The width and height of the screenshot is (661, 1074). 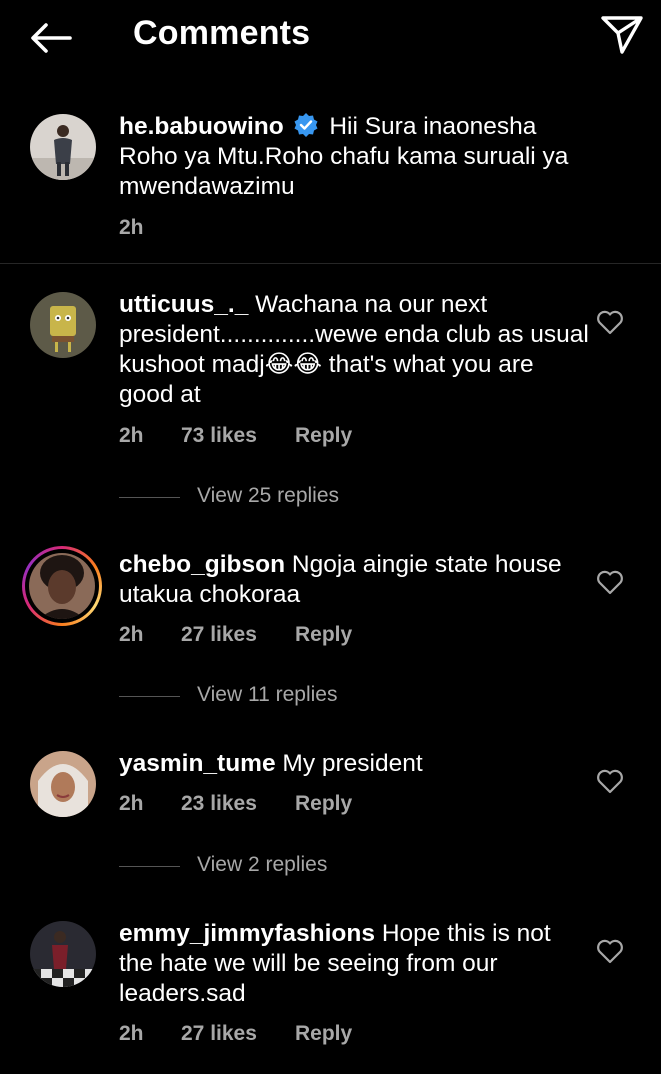 What do you see at coordinates (267, 694) in the screenshot?
I see `view-replies-label: View 11 replies` at bounding box center [267, 694].